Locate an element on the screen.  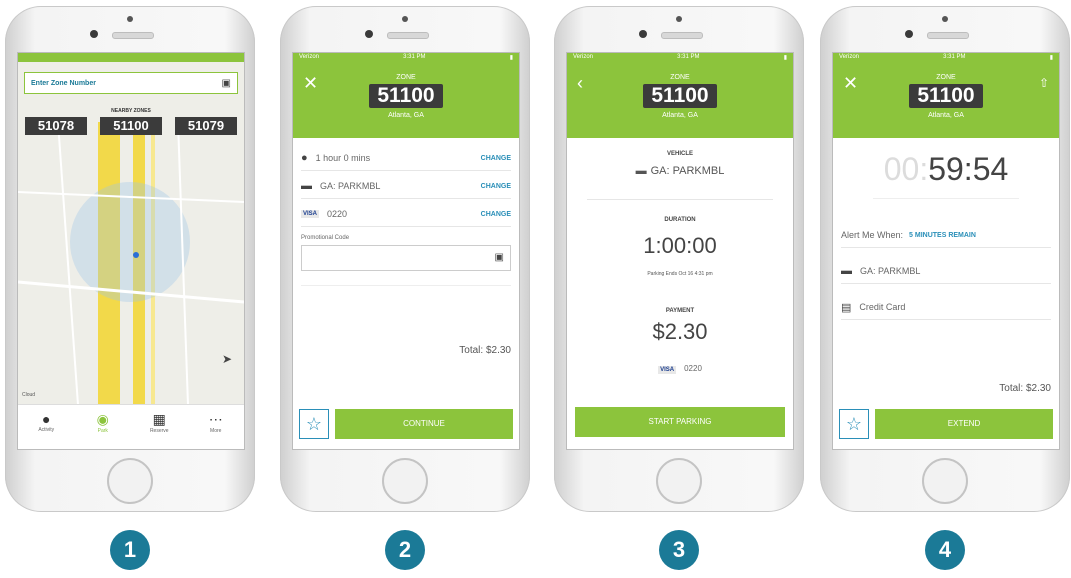
zone-header: ✕ ZONE 51100 Atlanta, GA is located at coordinates (406, 100).